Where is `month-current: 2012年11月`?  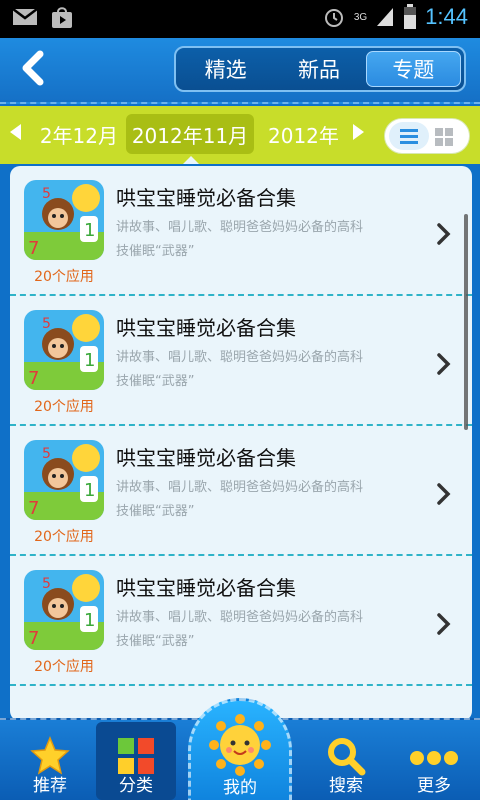
month-current: 2012年11月 is located at coordinates (190, 134).